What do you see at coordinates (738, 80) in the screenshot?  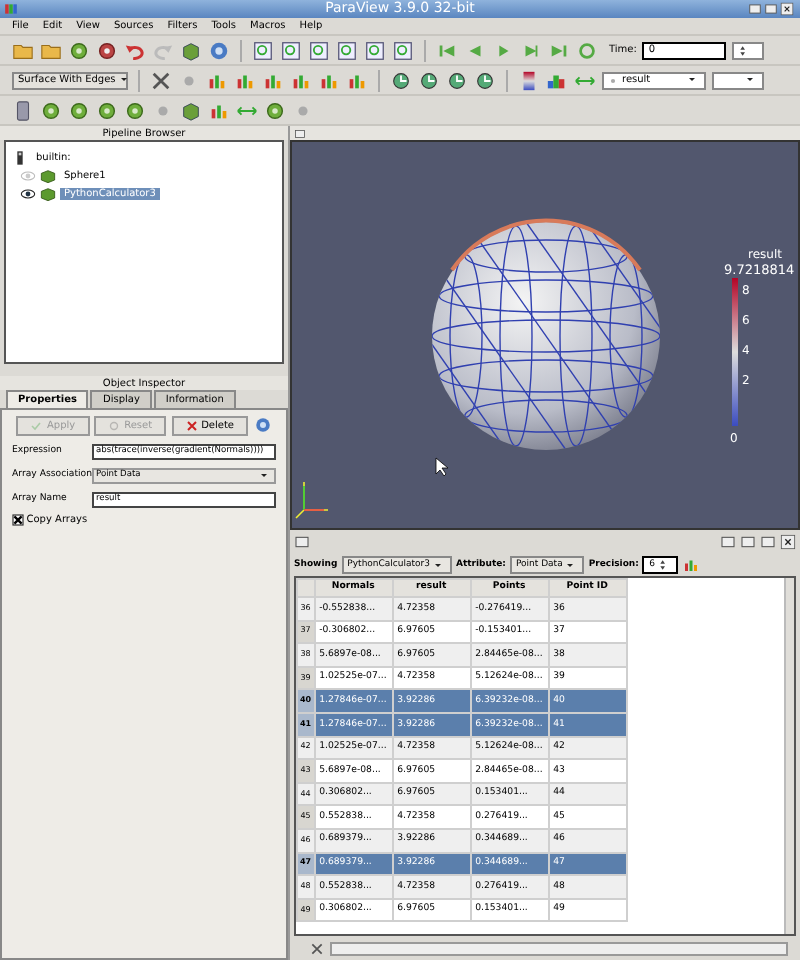 I see `component-dropdown` at bounding box center [738, 80].